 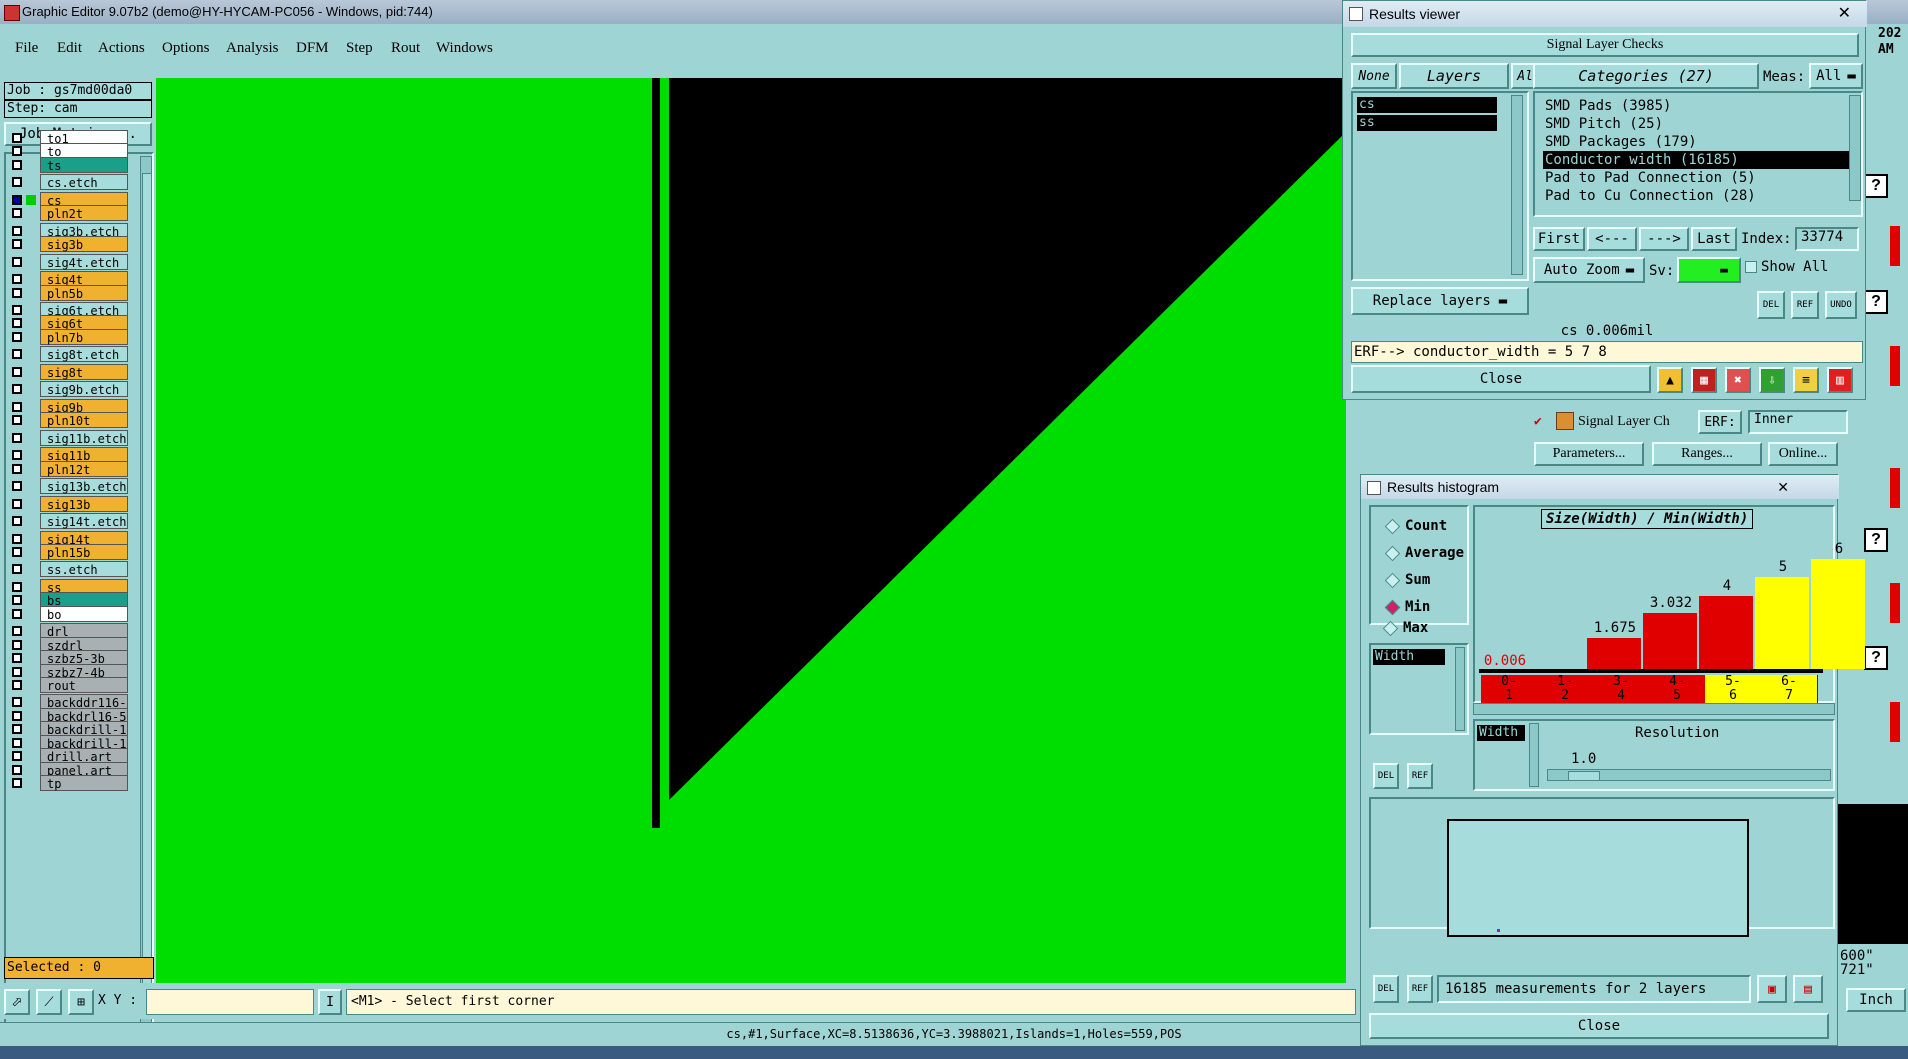 I want to click on meas-dropdown: All ▬, so click(x=1836, y=76).